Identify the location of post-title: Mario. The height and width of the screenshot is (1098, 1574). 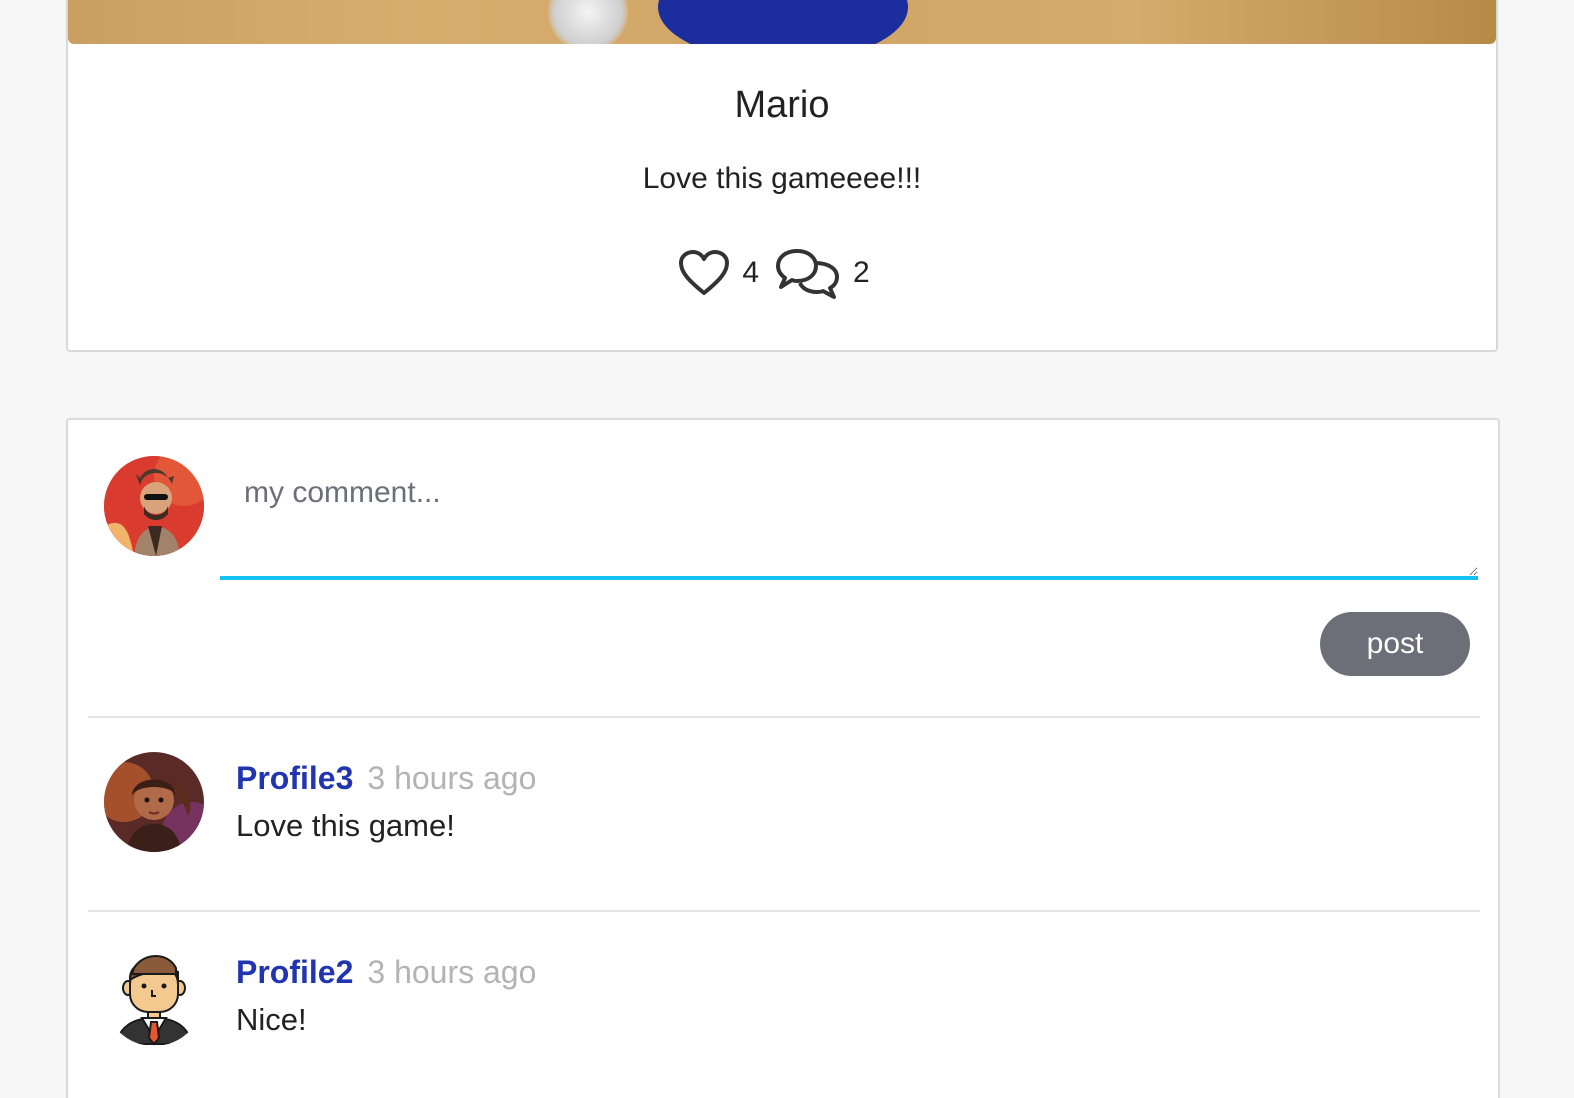
(782, 105).